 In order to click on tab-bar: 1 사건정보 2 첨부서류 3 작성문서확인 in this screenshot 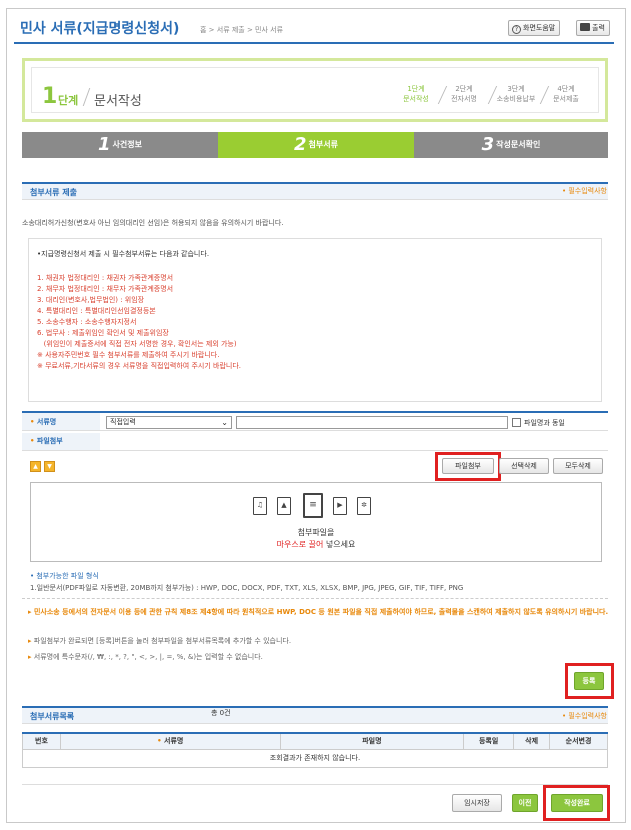, I will do `click(315, 145)`.